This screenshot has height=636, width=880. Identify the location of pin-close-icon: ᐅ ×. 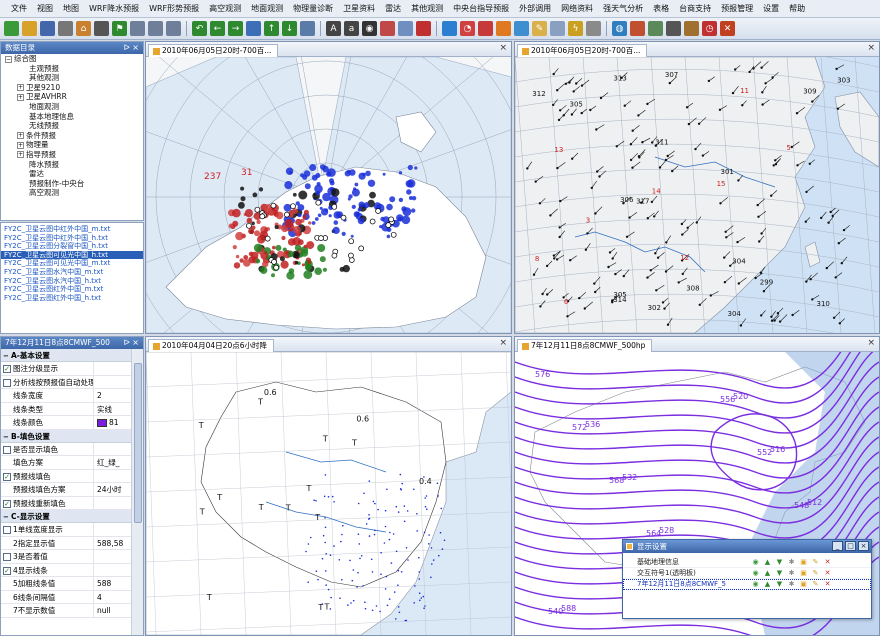
(131, 48).